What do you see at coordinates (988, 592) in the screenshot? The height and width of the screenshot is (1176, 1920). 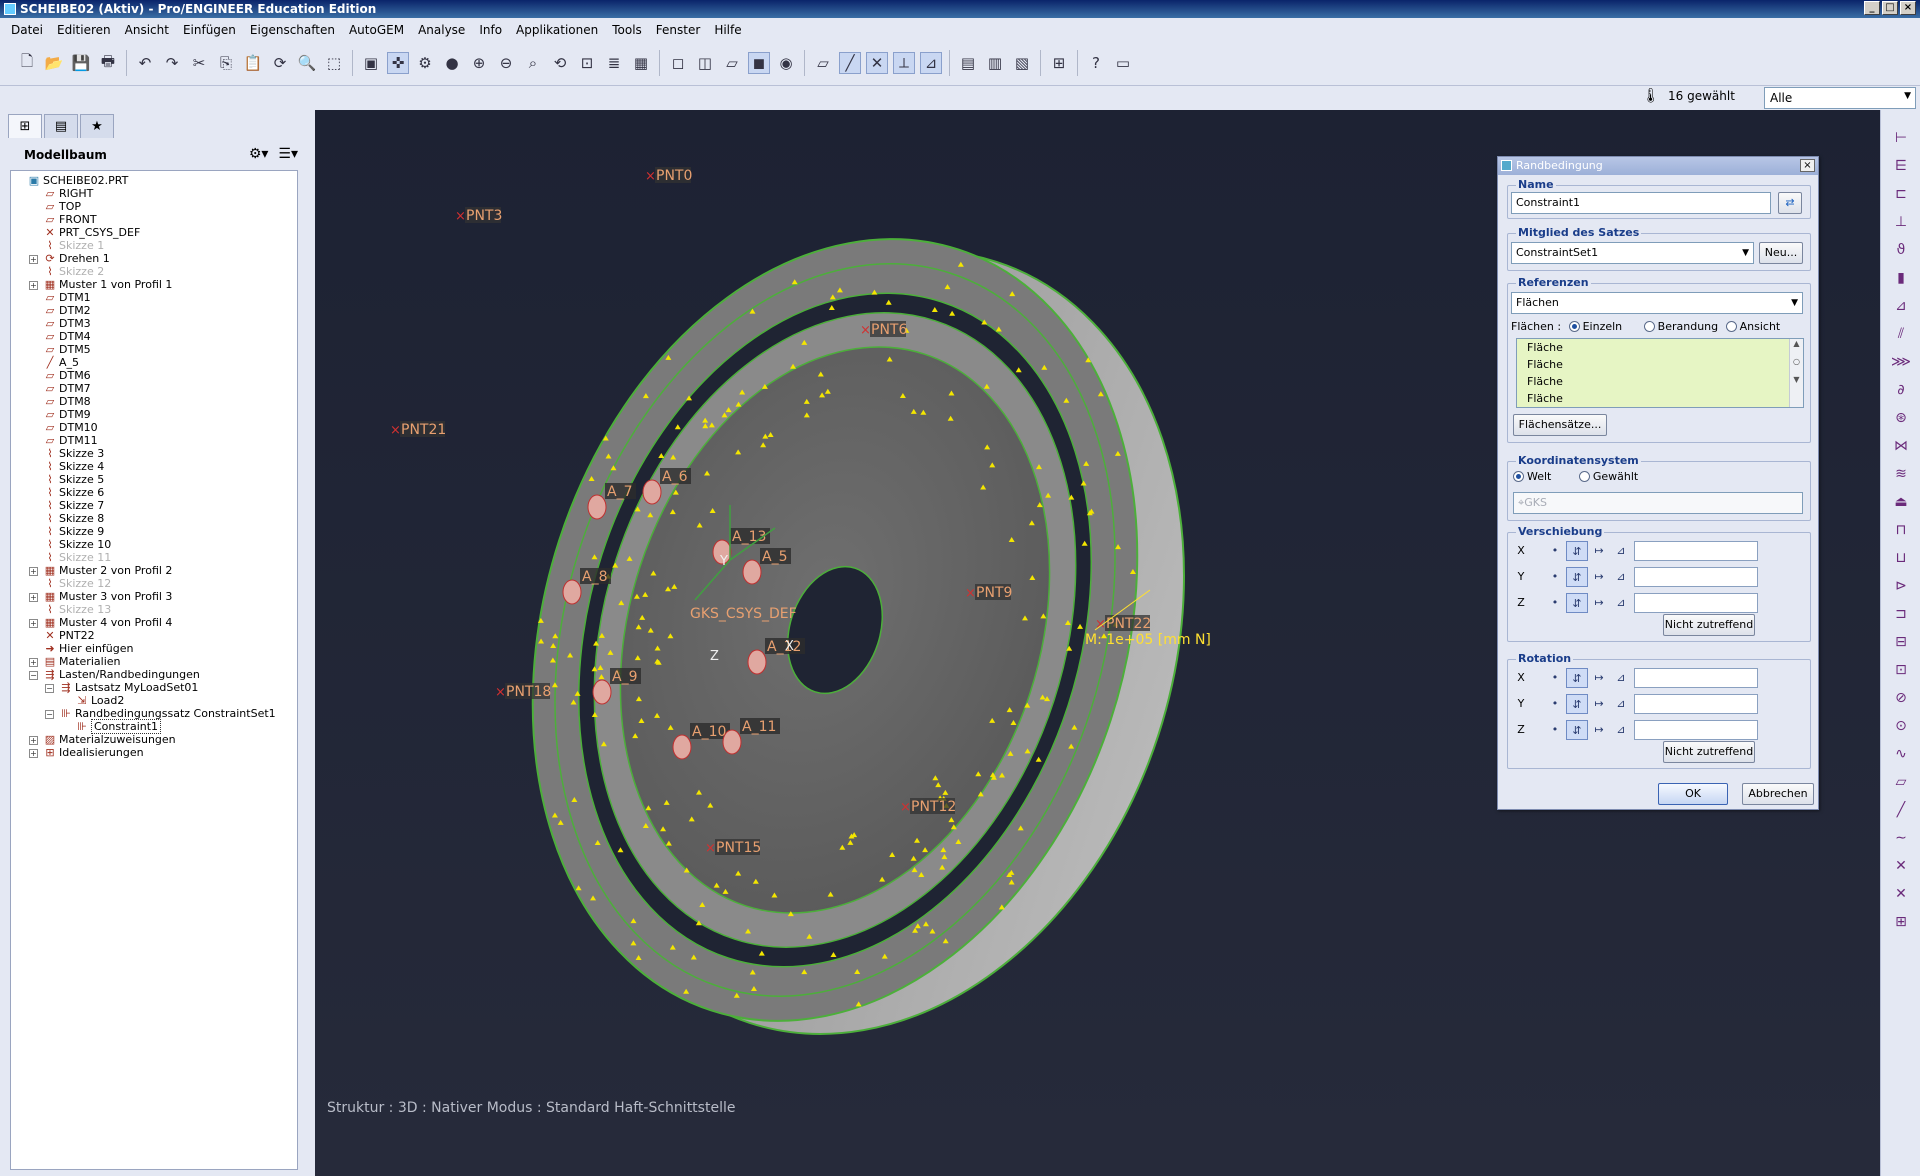 I see `datum-point-label: × PNT9` at bounding box center [988, 592].